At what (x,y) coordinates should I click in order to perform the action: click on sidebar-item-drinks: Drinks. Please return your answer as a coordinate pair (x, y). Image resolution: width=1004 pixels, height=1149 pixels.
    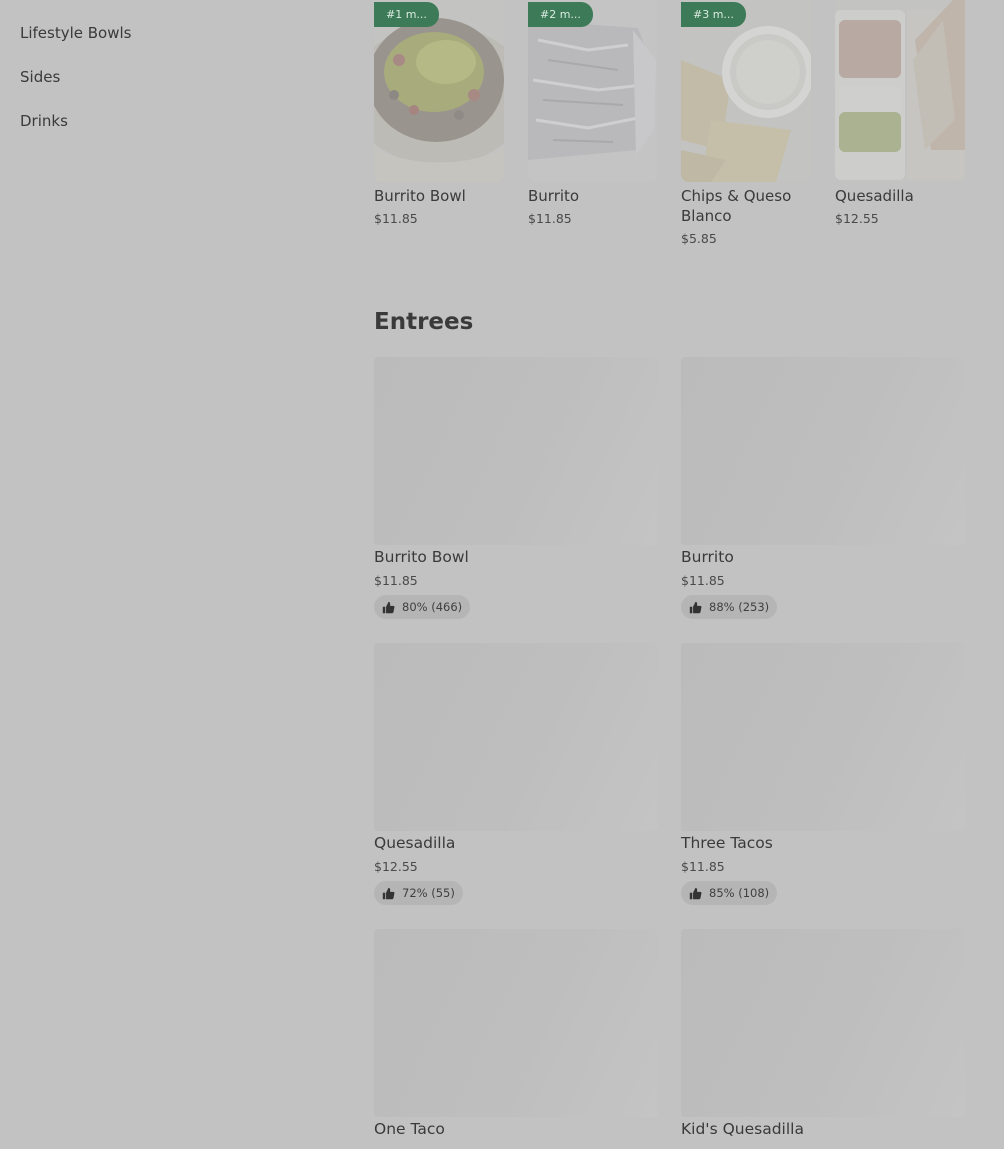
    Looking at the image, I should click on (44, 121).